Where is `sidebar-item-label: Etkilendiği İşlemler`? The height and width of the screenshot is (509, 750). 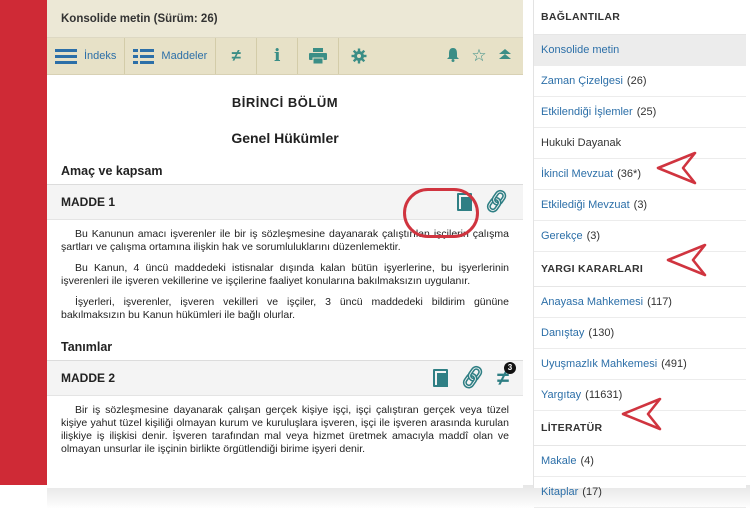
sidebar-item-label: Etkilendiği İşlemler is located at coordinates (587, 112).